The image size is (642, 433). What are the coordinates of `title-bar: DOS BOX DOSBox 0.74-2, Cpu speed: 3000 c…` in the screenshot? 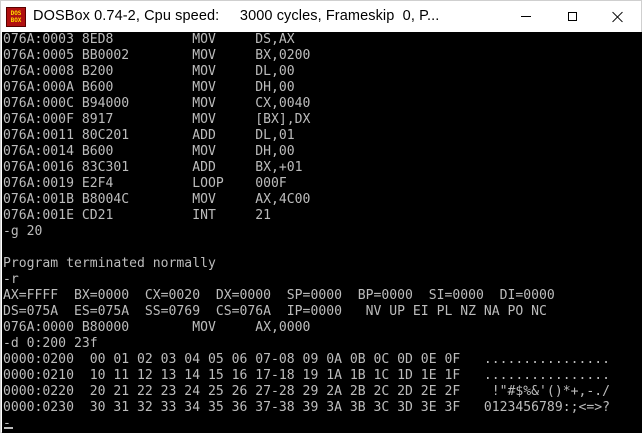 It's located at (321, 16).